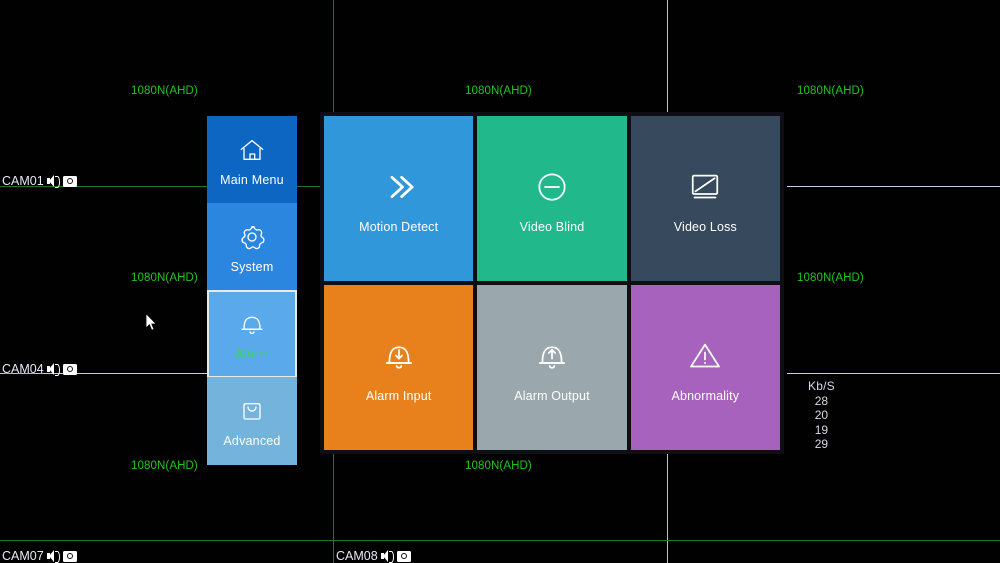  What do you see at coordinates (23, 369) in the screenshot?
I see `camera-name-text: CAM04` at bounding box center [23, 369].